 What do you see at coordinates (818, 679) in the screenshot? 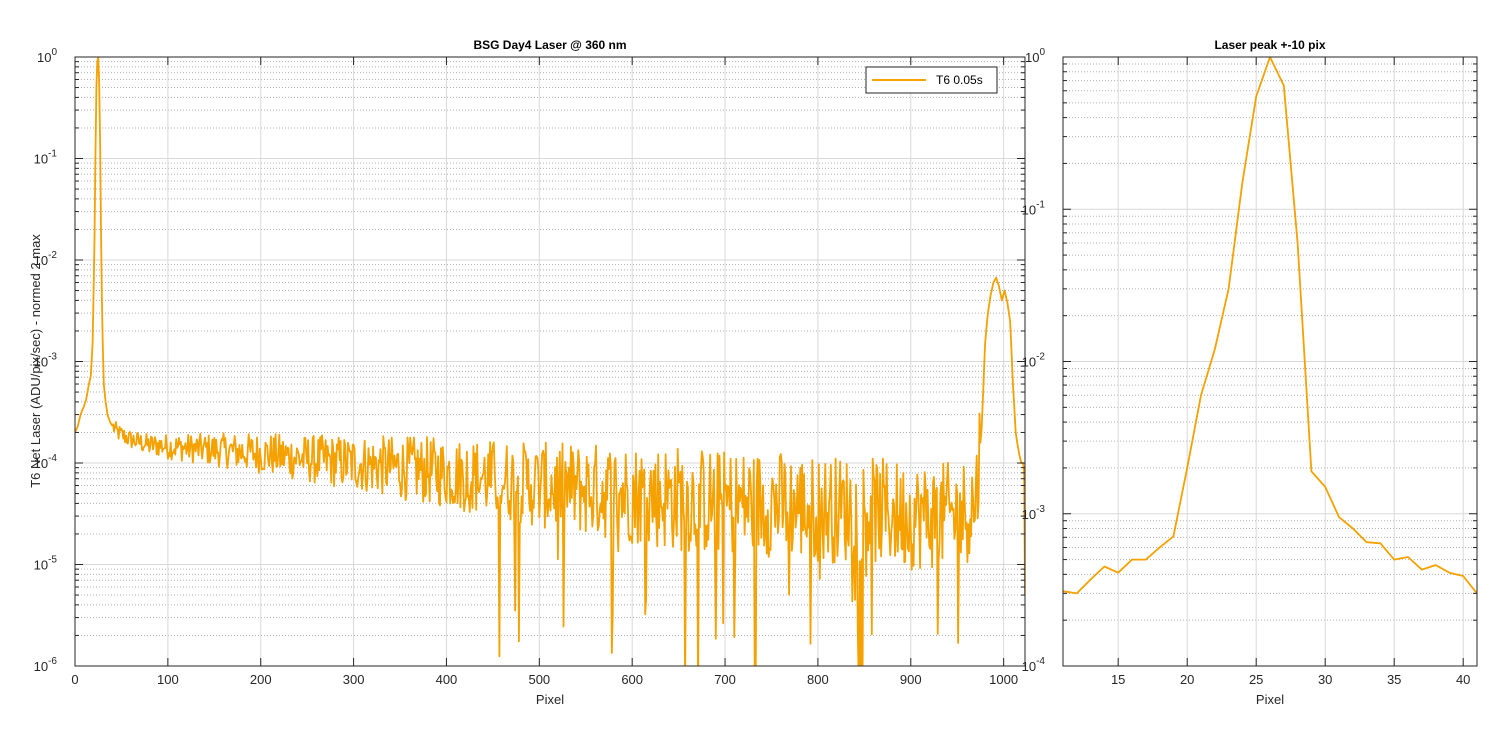
I see `x-tick-label: 800` at bounding box center [818, 679].